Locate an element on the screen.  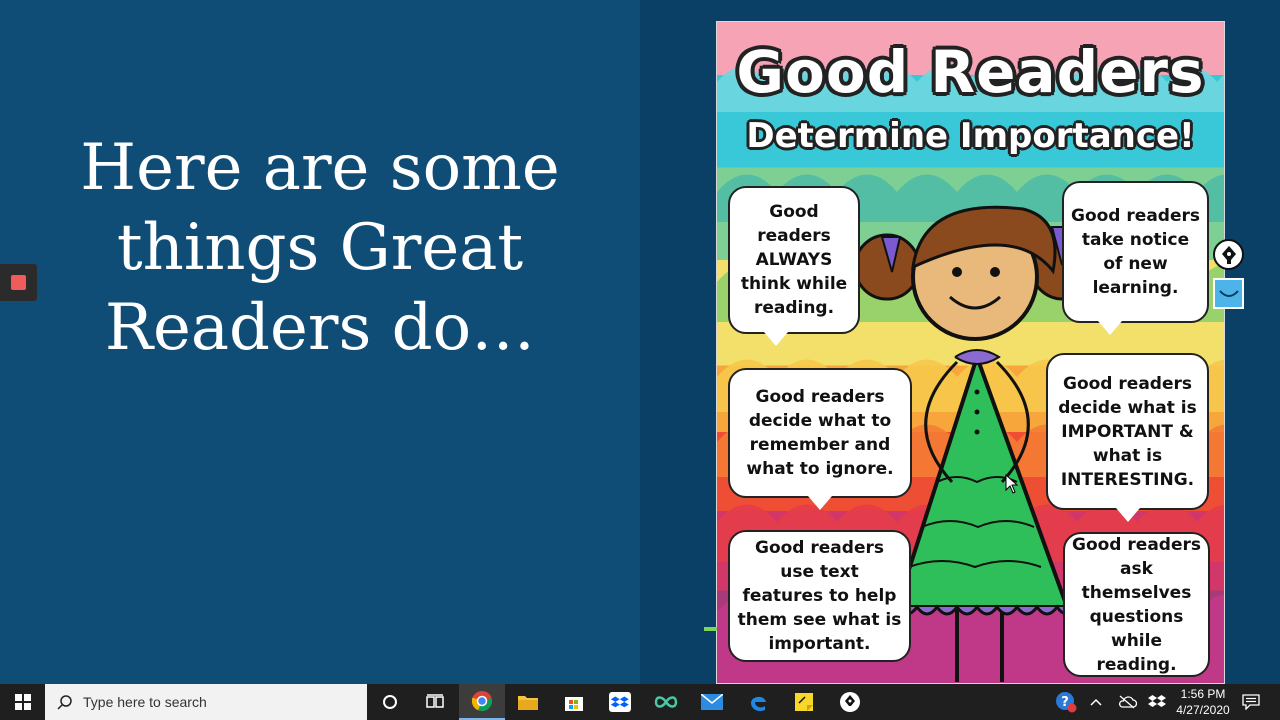
windows-taskbar: Type here to search ? 1:56 PM 4/27/2020 is located at coordinates (640, 702).